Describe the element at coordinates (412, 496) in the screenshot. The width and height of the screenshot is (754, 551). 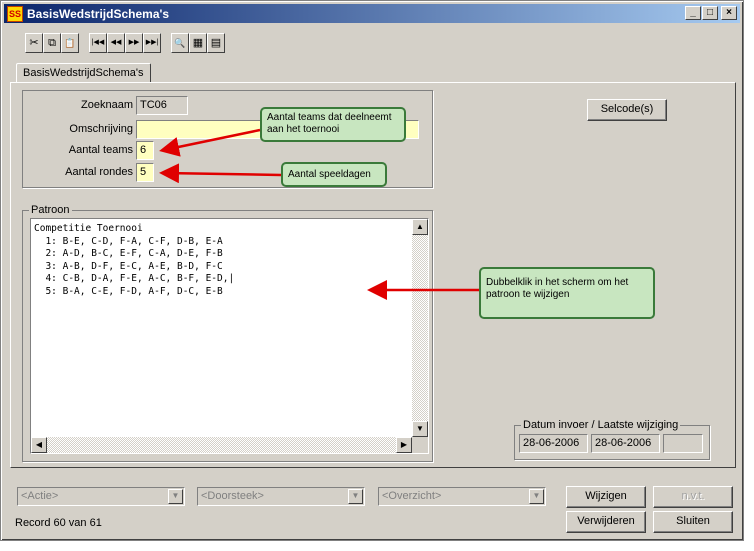
I see `overzicht-combo-value: <Overzicht>` at that location.